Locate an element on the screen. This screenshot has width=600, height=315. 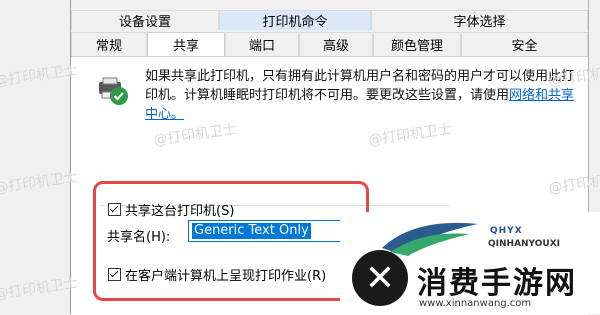
tab-ports: 端口 is located at coordinates (262, 44).